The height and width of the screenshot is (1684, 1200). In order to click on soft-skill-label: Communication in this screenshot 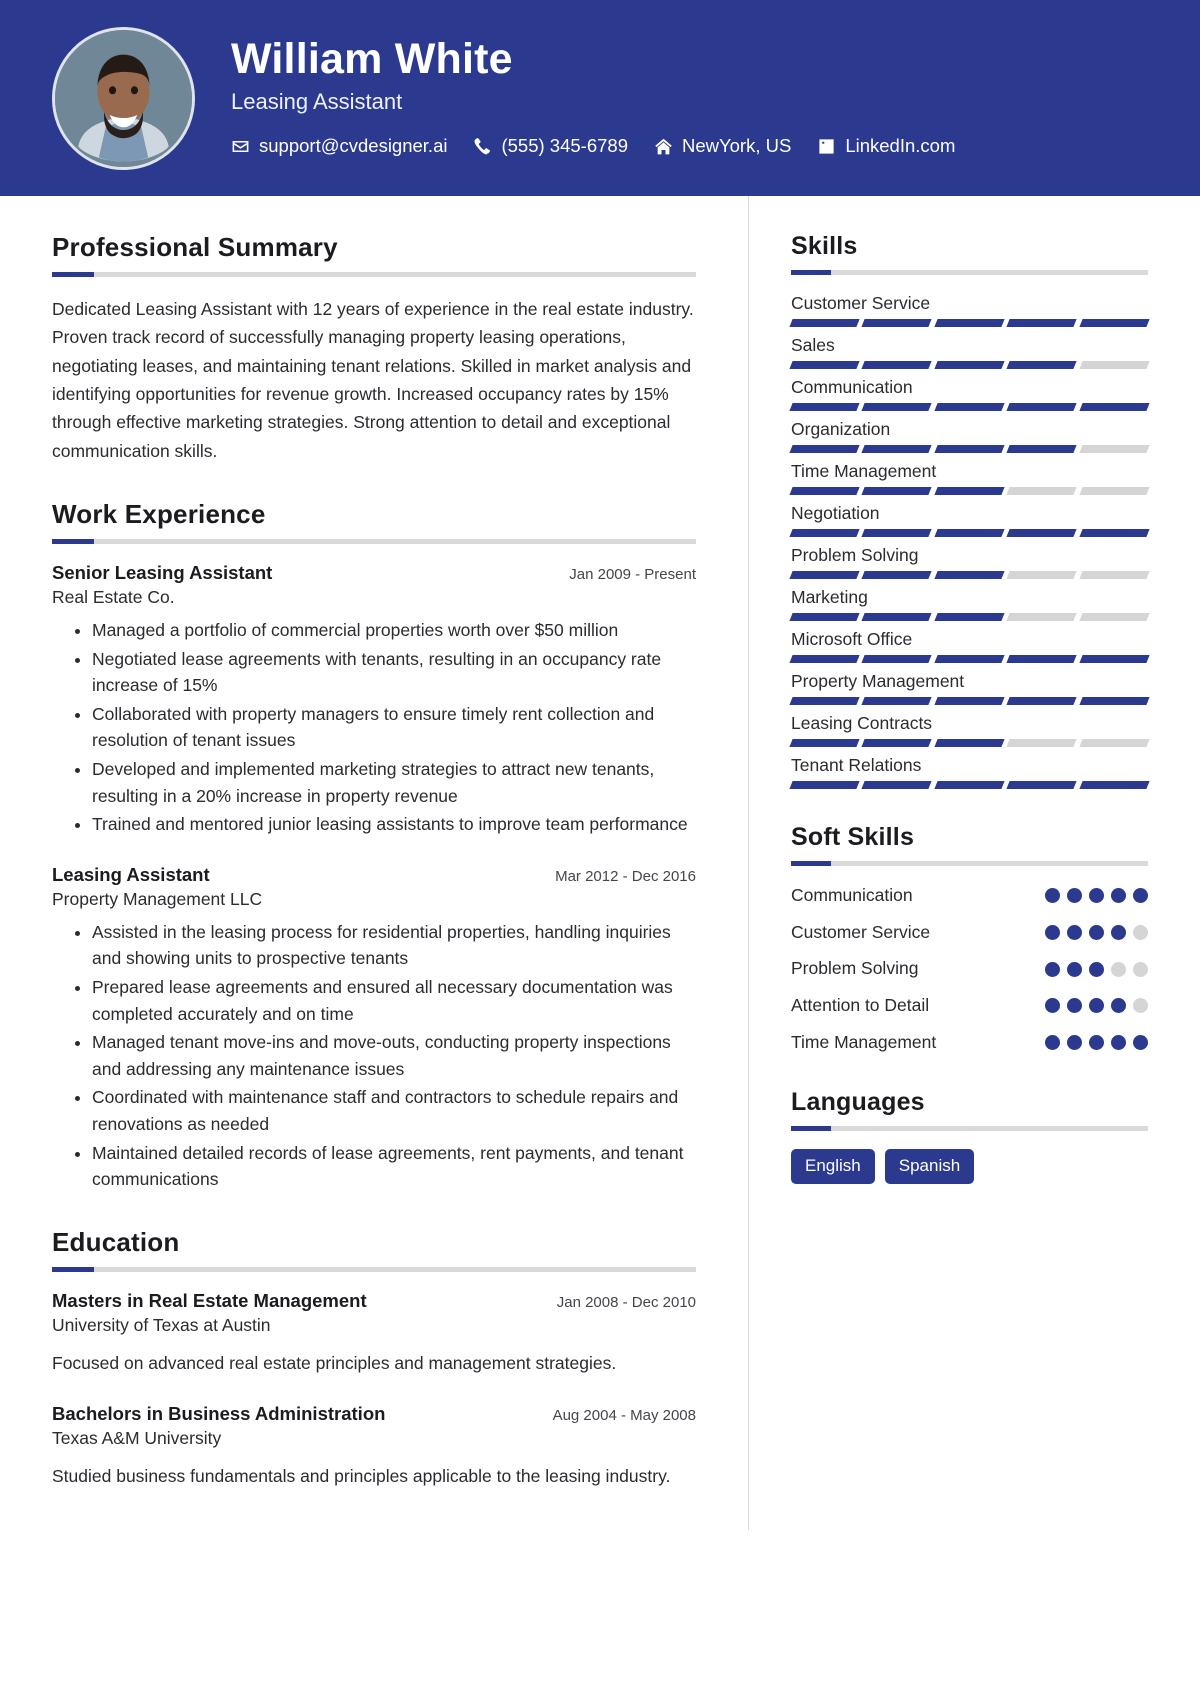, I will do `click(852, 895)`.